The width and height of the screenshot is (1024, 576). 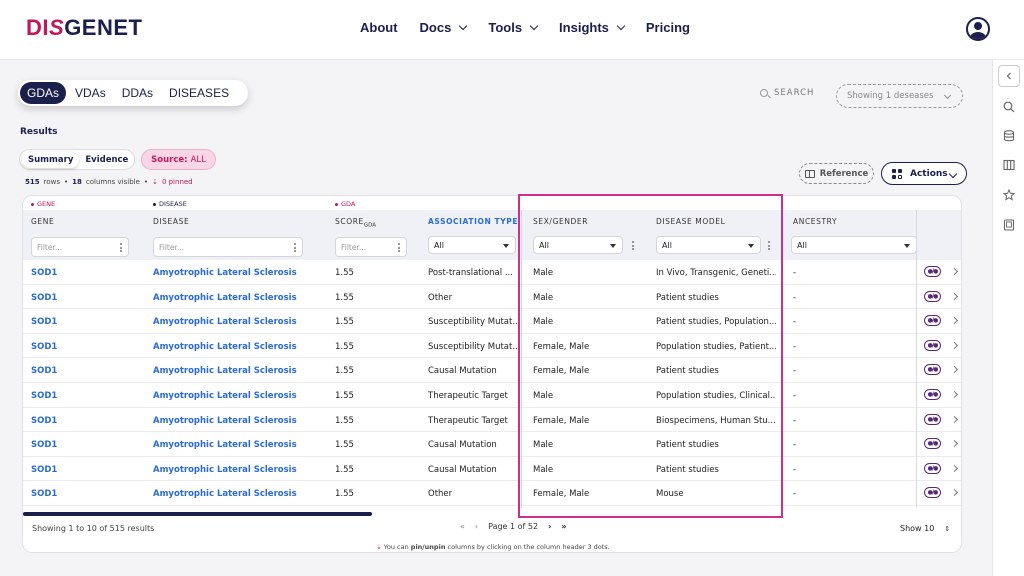 What do you see at coordinates (836, 173) in the screenshot?
I see `reference-button: Reference` at bounding box center [836, 173].